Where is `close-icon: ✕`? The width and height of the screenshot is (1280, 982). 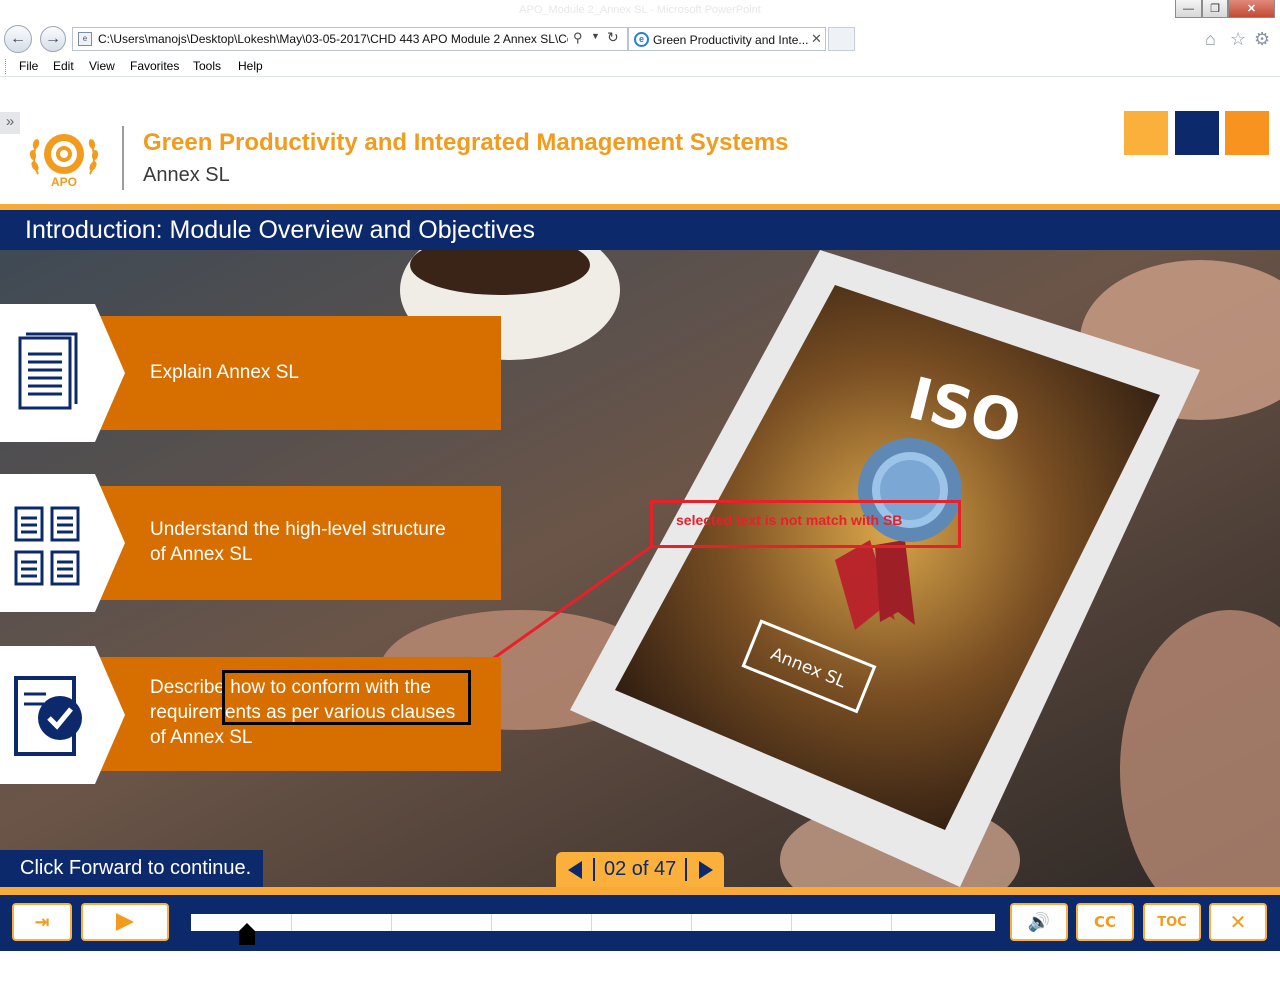 close-icon: ✕ is located at coordinates (1238, 922).